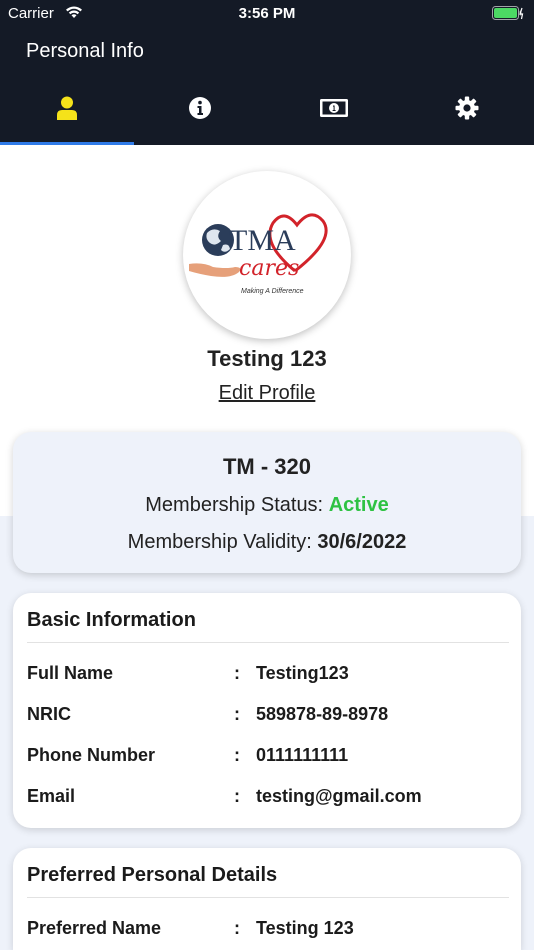 The height and width of the screenshot is (950, 534). I want to click on tab-profile, so click(67, 110).